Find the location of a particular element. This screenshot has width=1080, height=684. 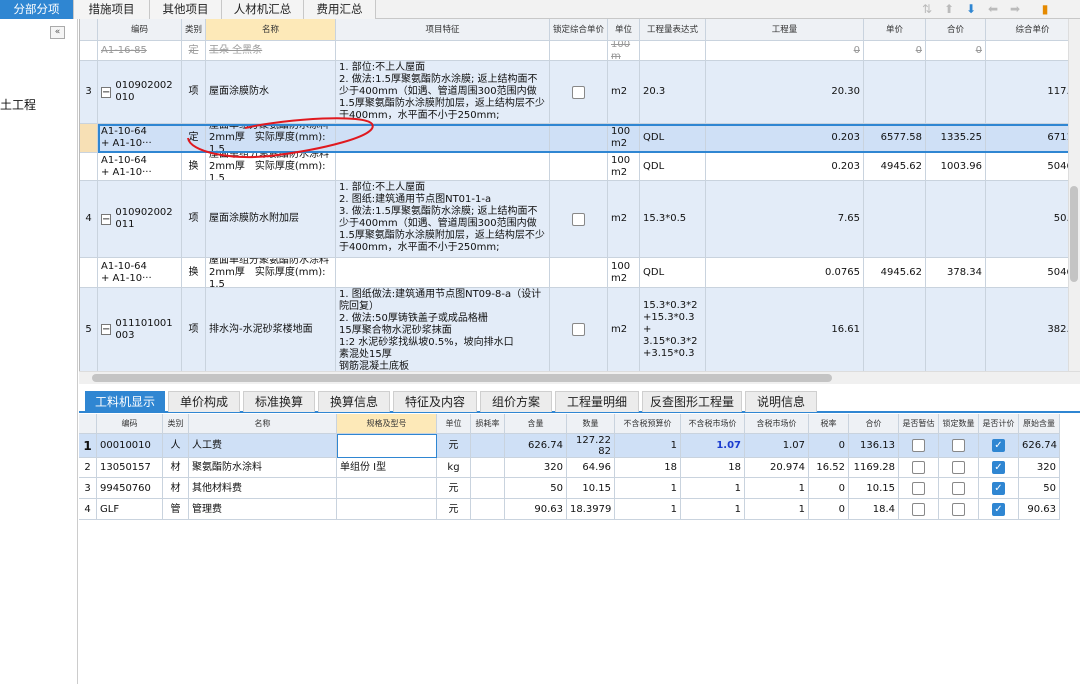

resource-cell-spec: 单组份 I型 is located at coordinates (387, 468).